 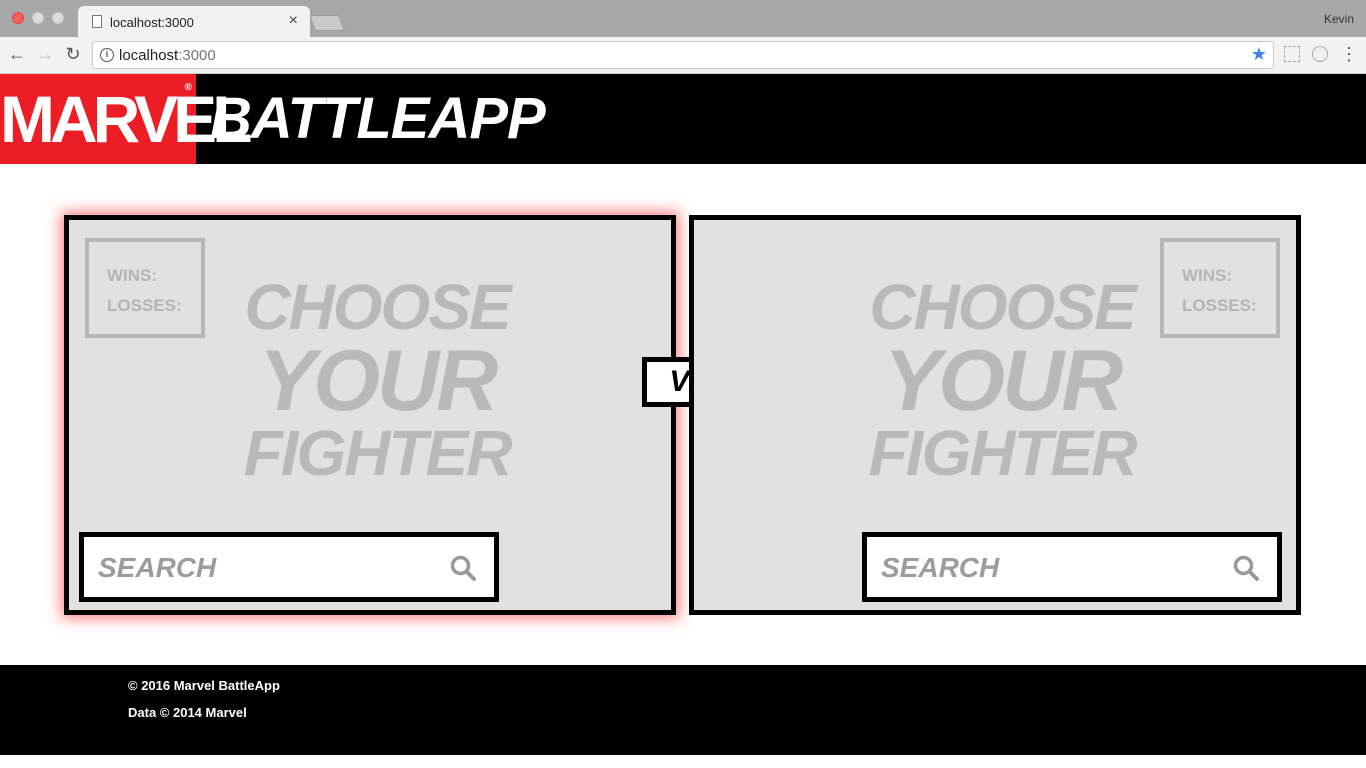 What do you see at coordinates (149, 55) in the screenshot?
I see `url-host: localhost` at bounding box center [149, 55].